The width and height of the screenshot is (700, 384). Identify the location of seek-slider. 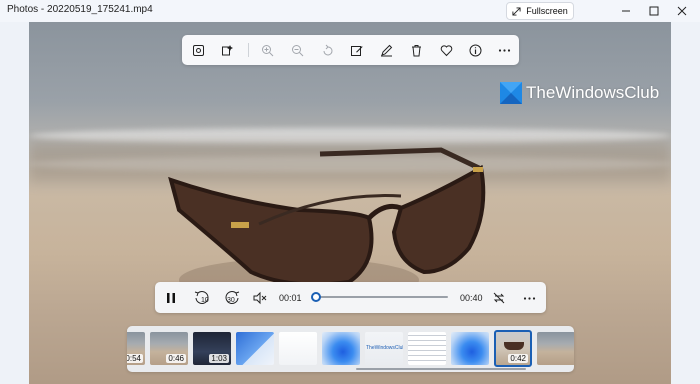
(379, 297).